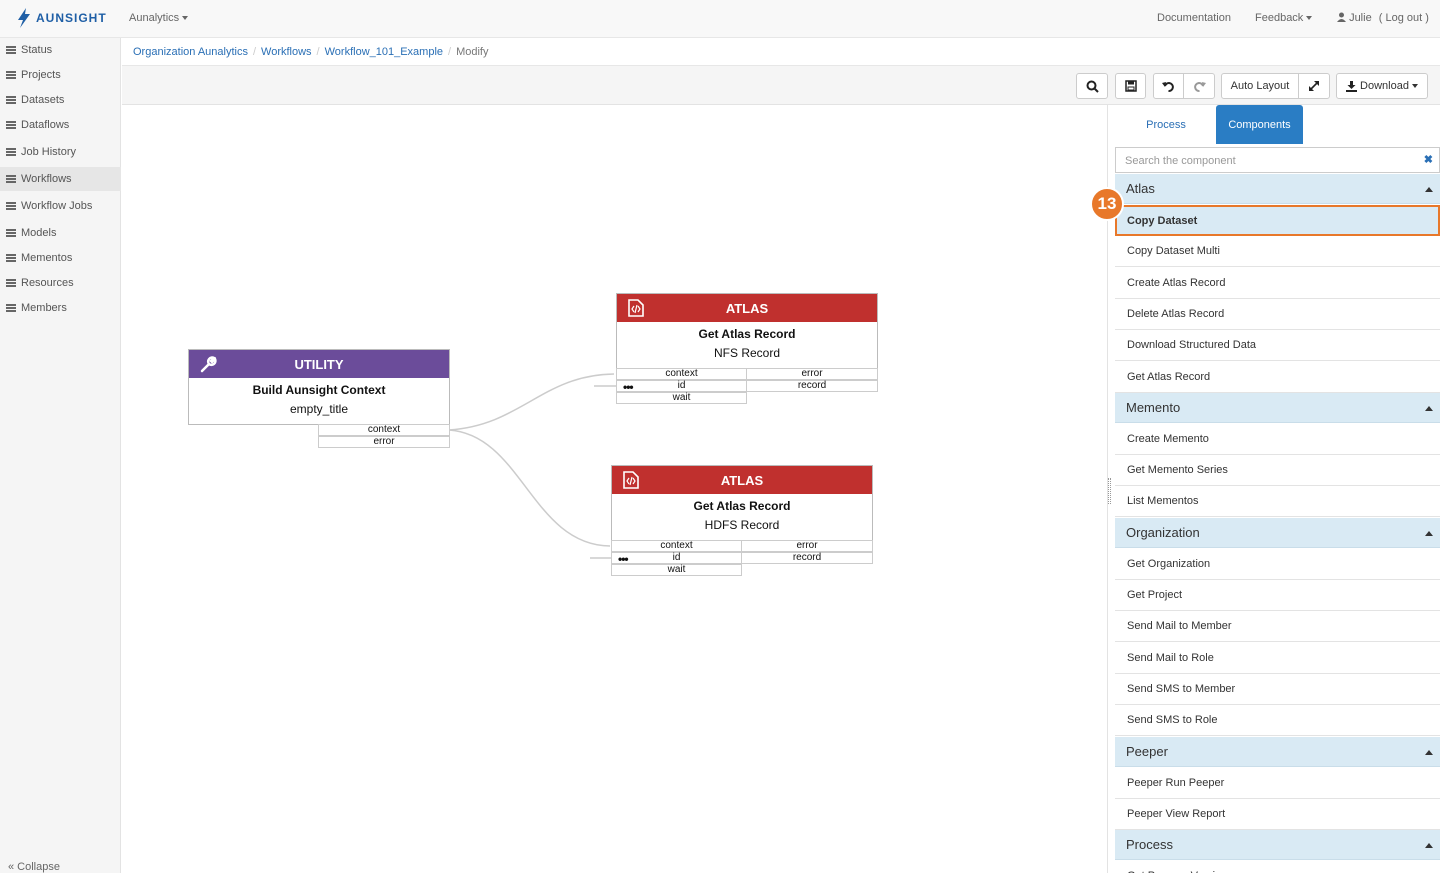 The width and height of the screenshot is (1440, 873). Describe the element at coordinates (742, 503) in the screenshot. I see `workflow-node-atlas-hdfs: ATLAS Get Atlas Record HDFS Record` at that location.